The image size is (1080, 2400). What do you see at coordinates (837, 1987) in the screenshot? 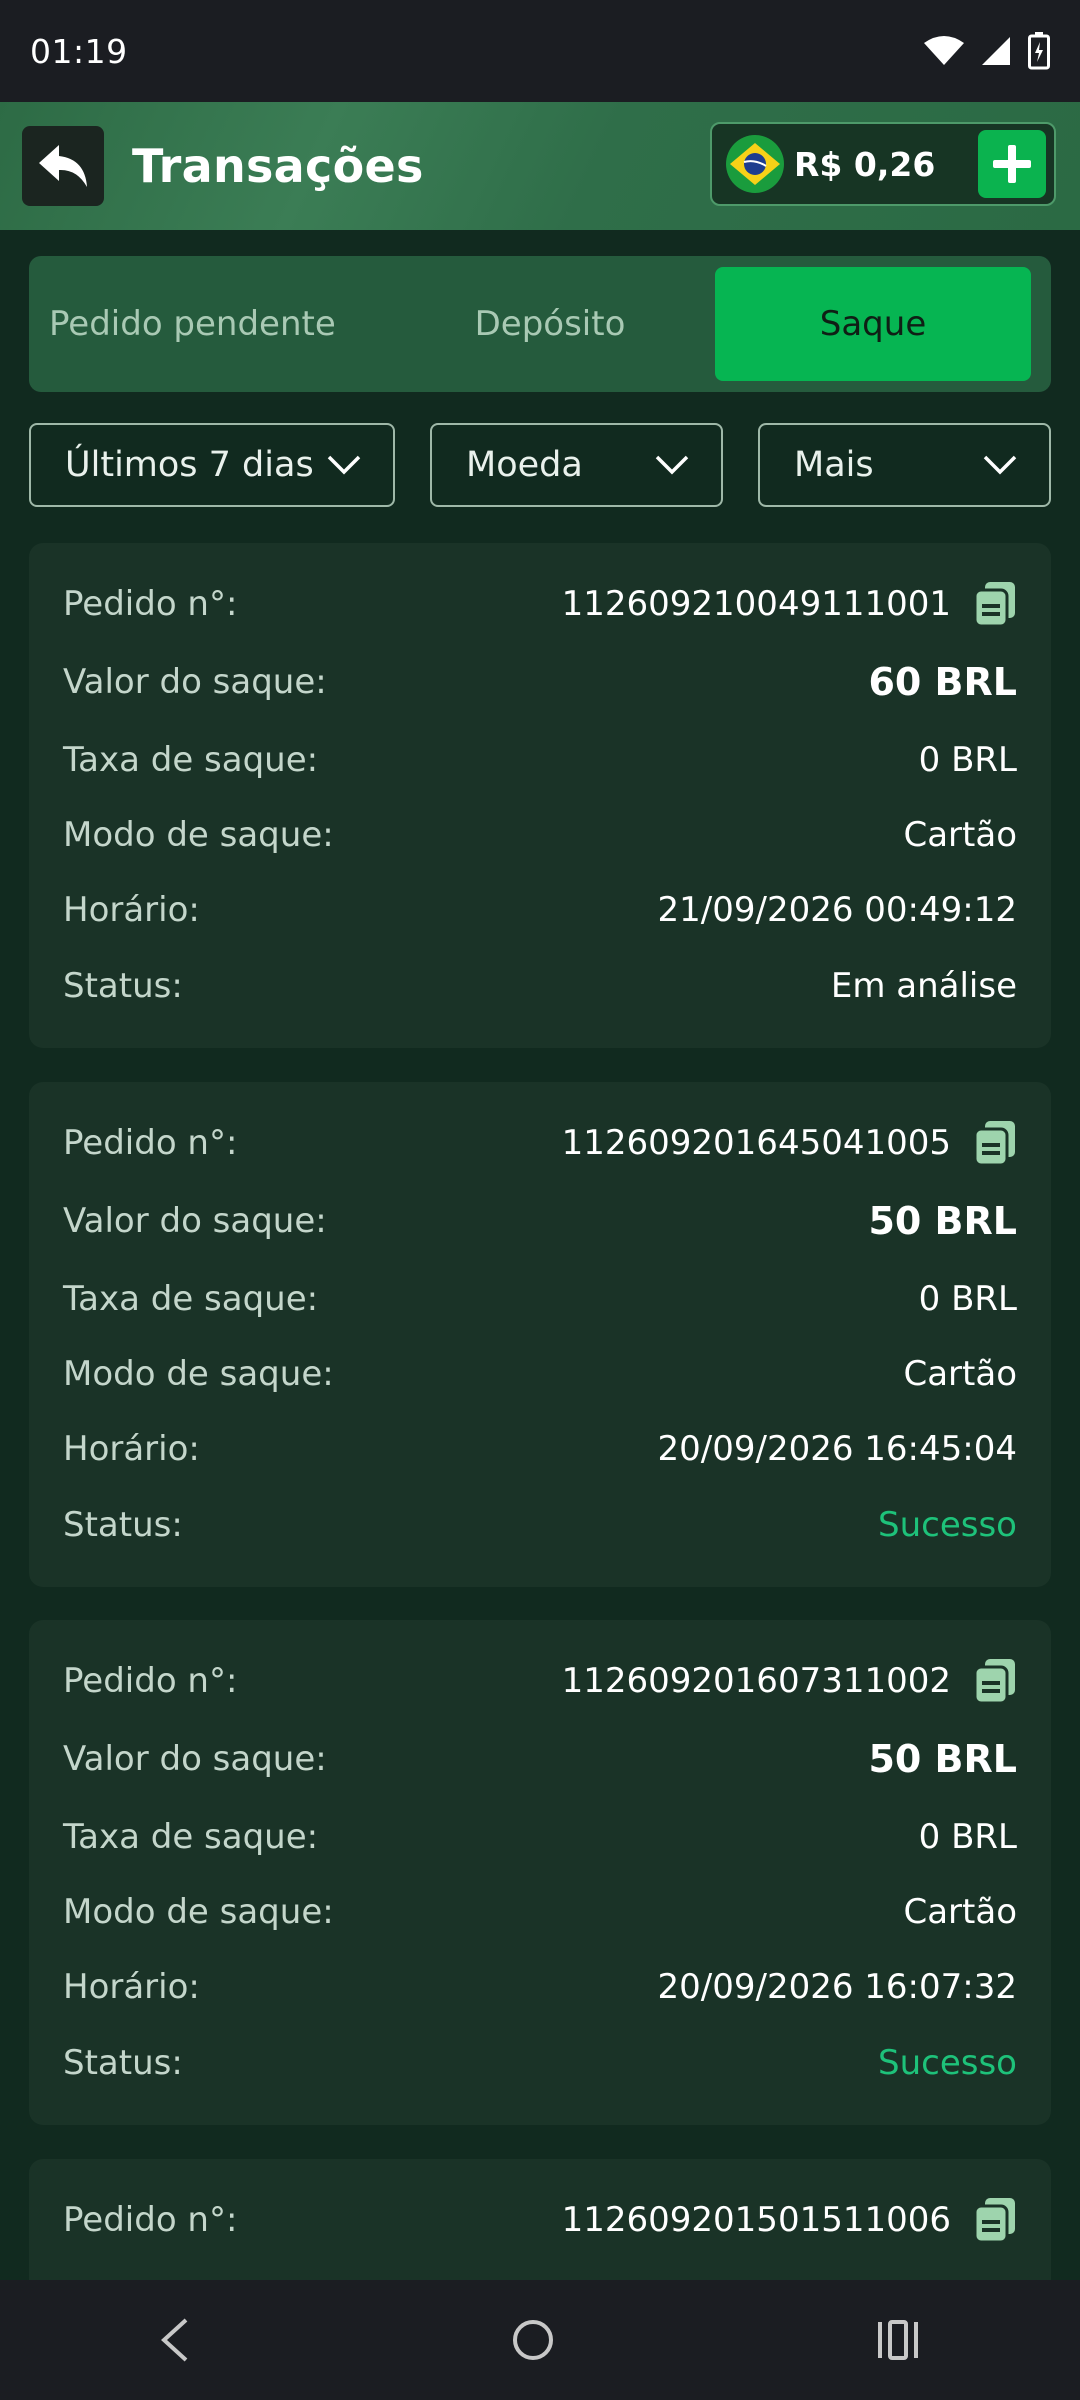
I see `time-value: 20/09/2026 16:07:32` at bounding box center [837, 1987].